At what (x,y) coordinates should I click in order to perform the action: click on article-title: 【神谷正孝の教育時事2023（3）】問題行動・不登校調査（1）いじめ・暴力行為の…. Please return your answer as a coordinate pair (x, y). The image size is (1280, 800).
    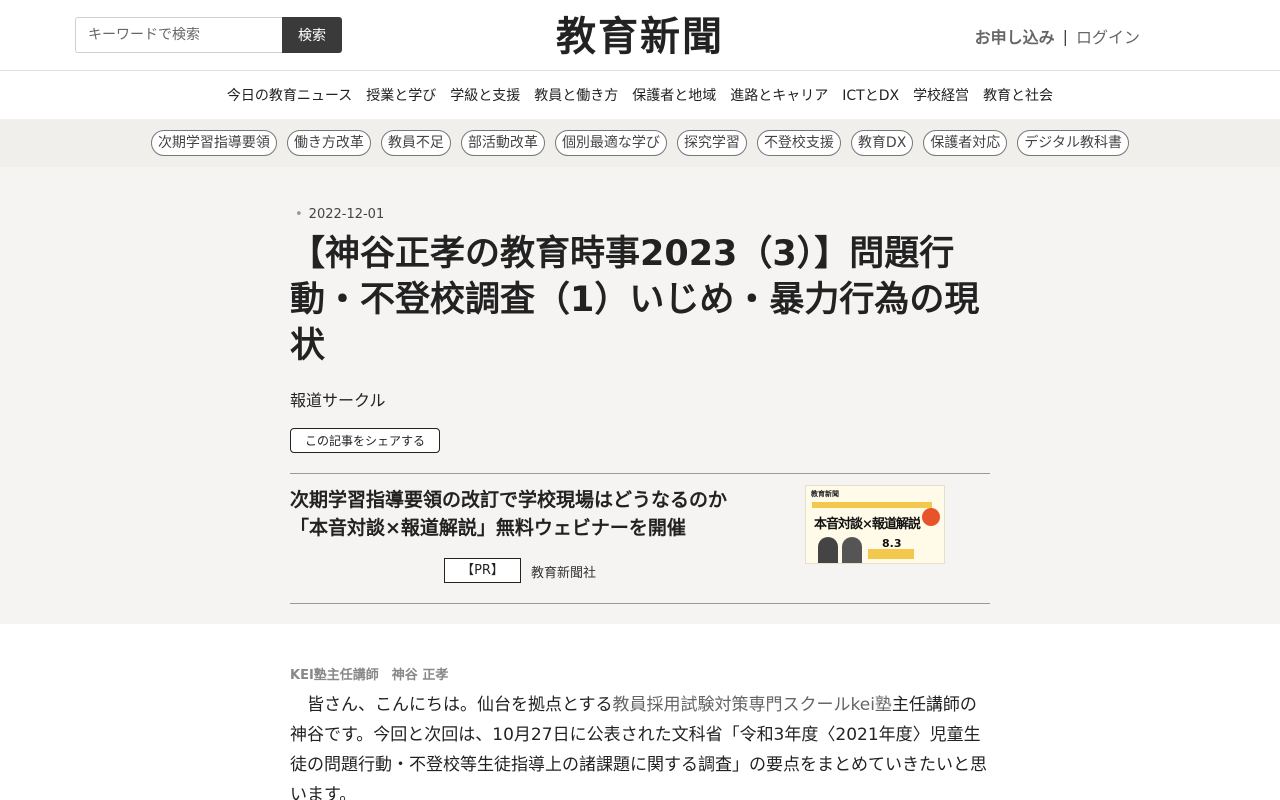
    Looking at the image, I should click on (635, 300).